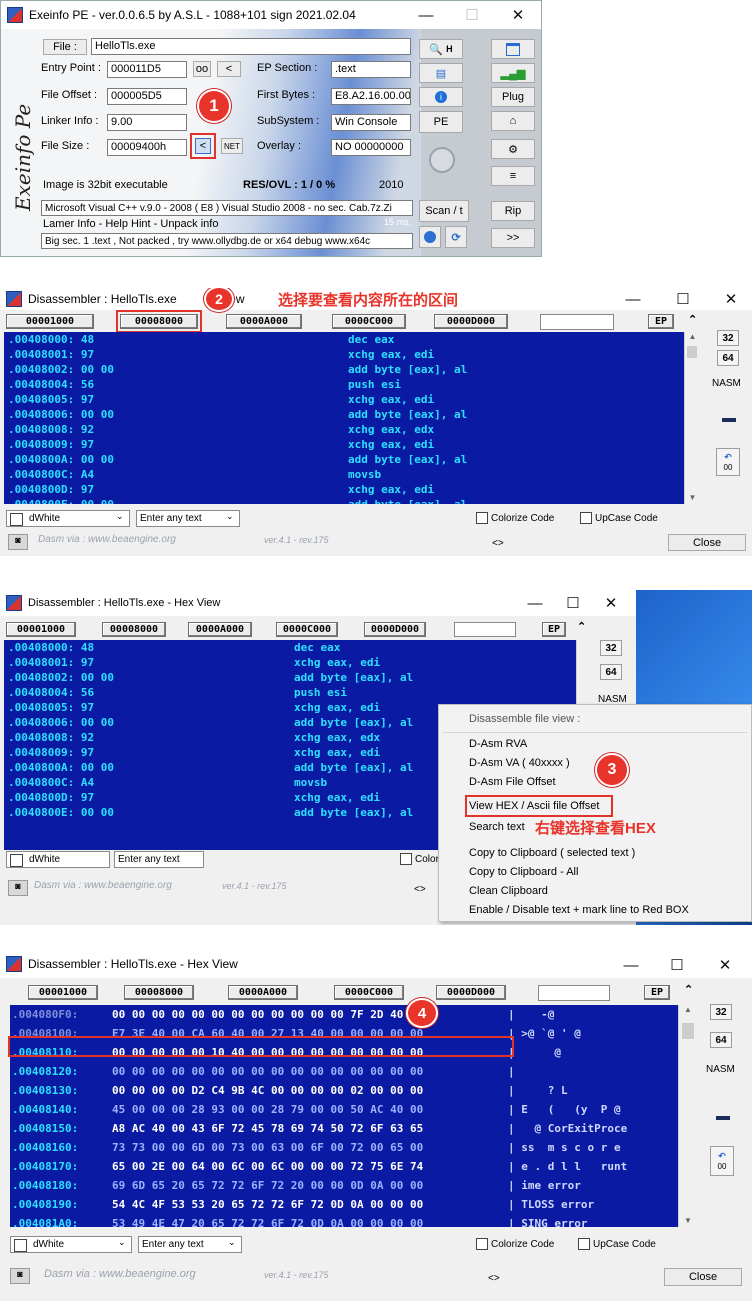  What do you see at coordinates (147, 122) in the screenshot?
I see `linker-field: 9.00` at bounding box center [147, 122].